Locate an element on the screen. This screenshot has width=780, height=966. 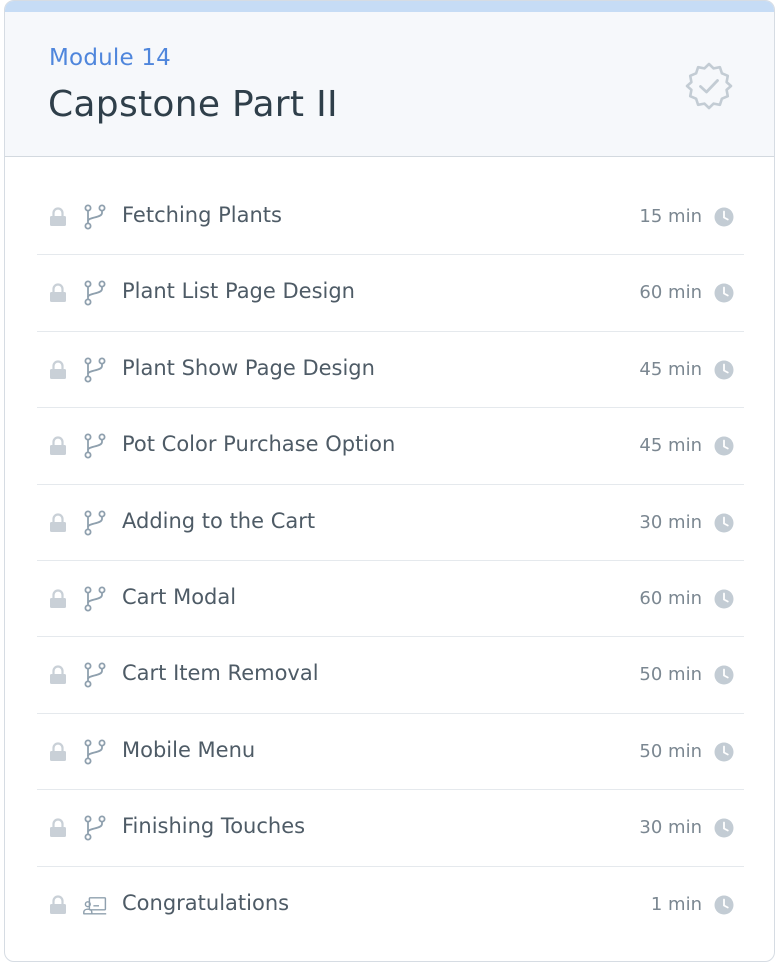
lesson-row: Pot Color Purchase Option 45 min is located at coordinates (390, 446).